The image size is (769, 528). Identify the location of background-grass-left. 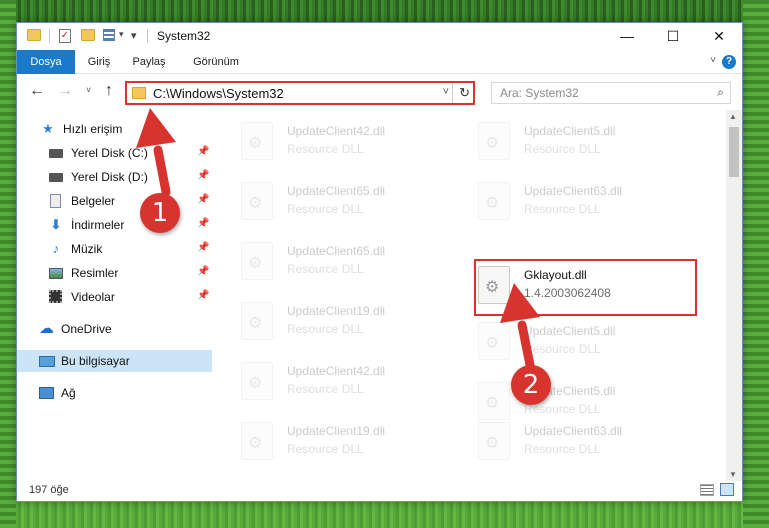
(8, 264).